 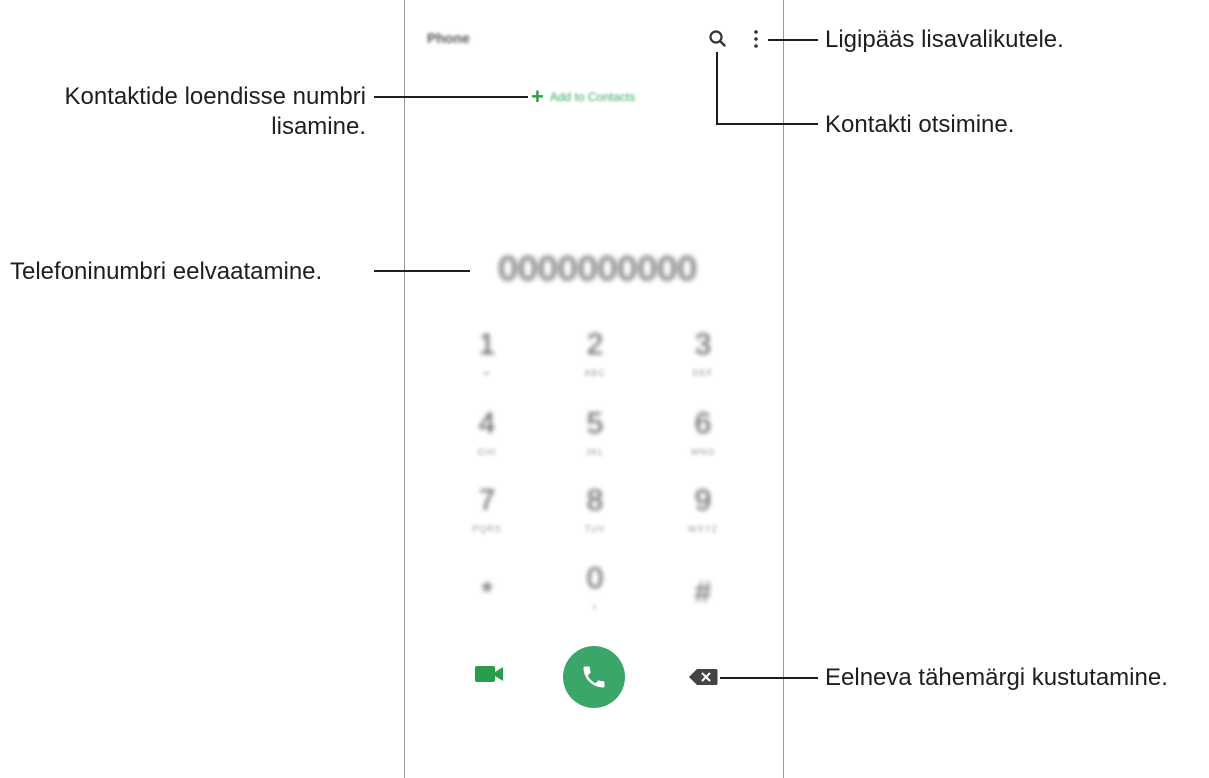 I want to click on keypad-key-5: 5 JKL, so click(x=595, y=440).